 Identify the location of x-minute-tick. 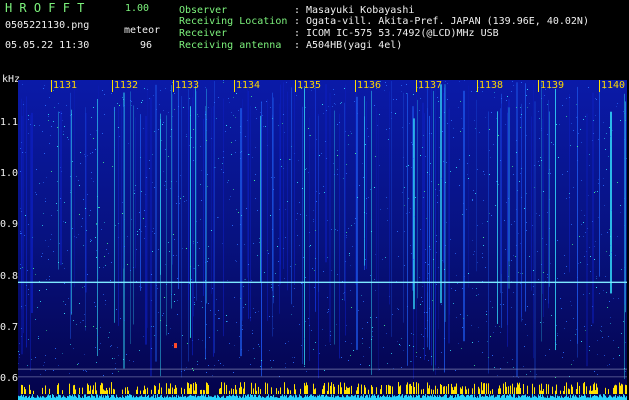
(234, 86).